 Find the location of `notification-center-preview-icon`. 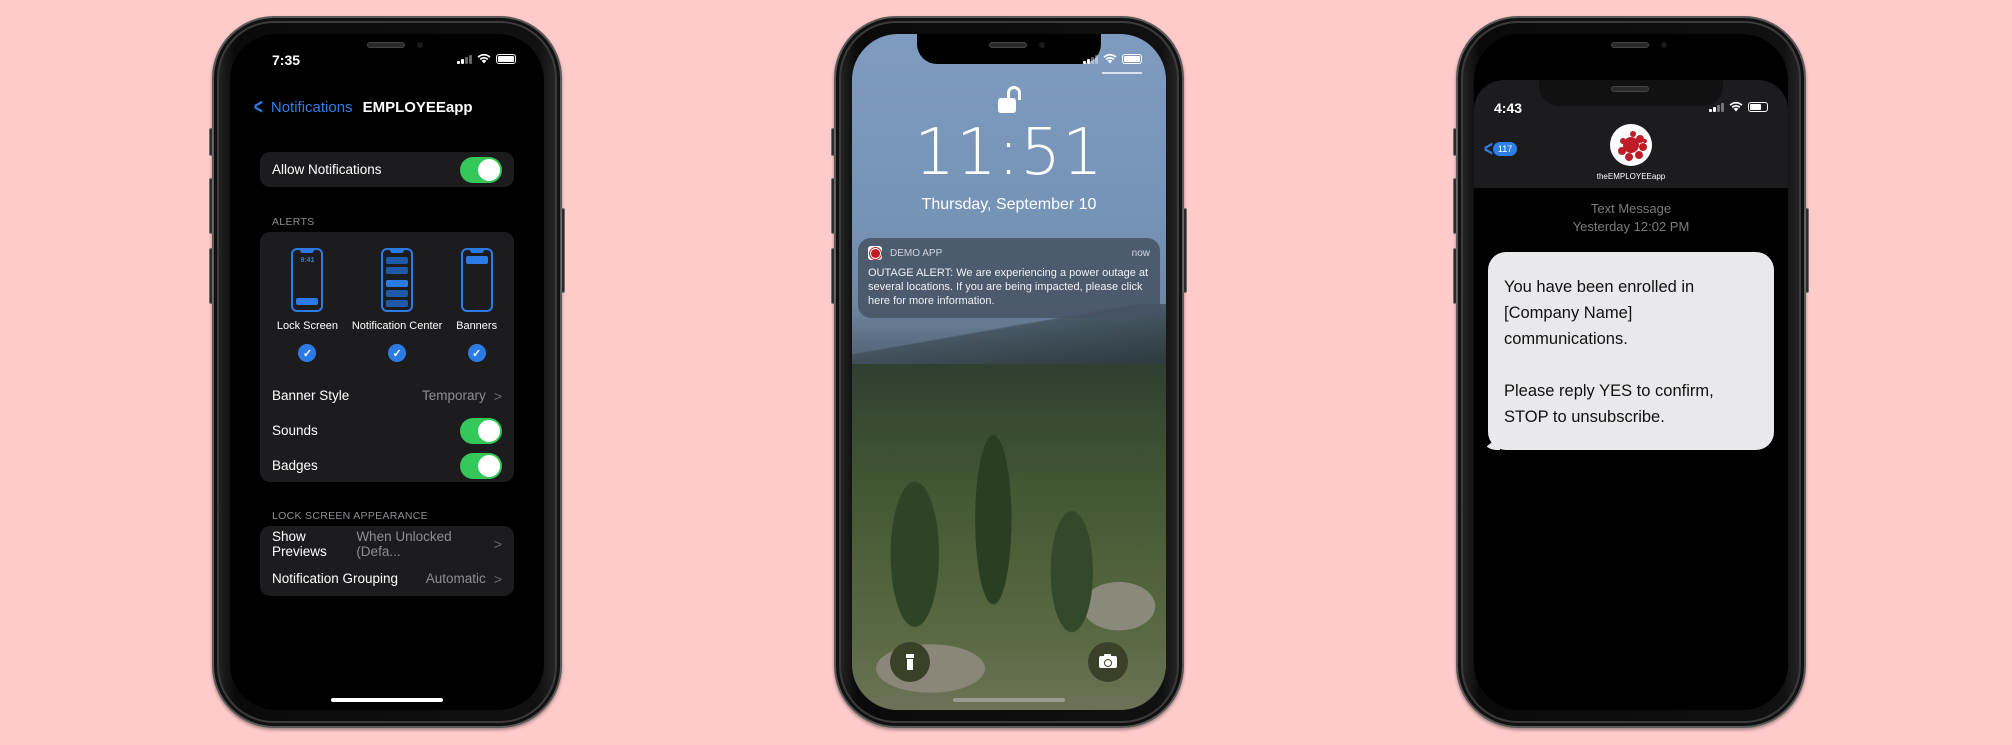

notification-center-preview-icon is located at coordinates (397, 280).